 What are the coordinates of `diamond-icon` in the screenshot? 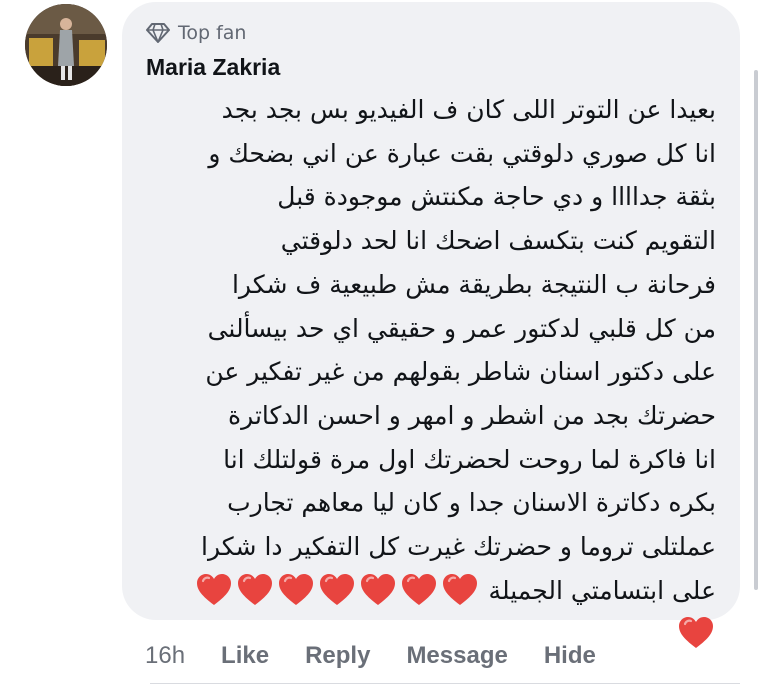 It's located at (158, 33).